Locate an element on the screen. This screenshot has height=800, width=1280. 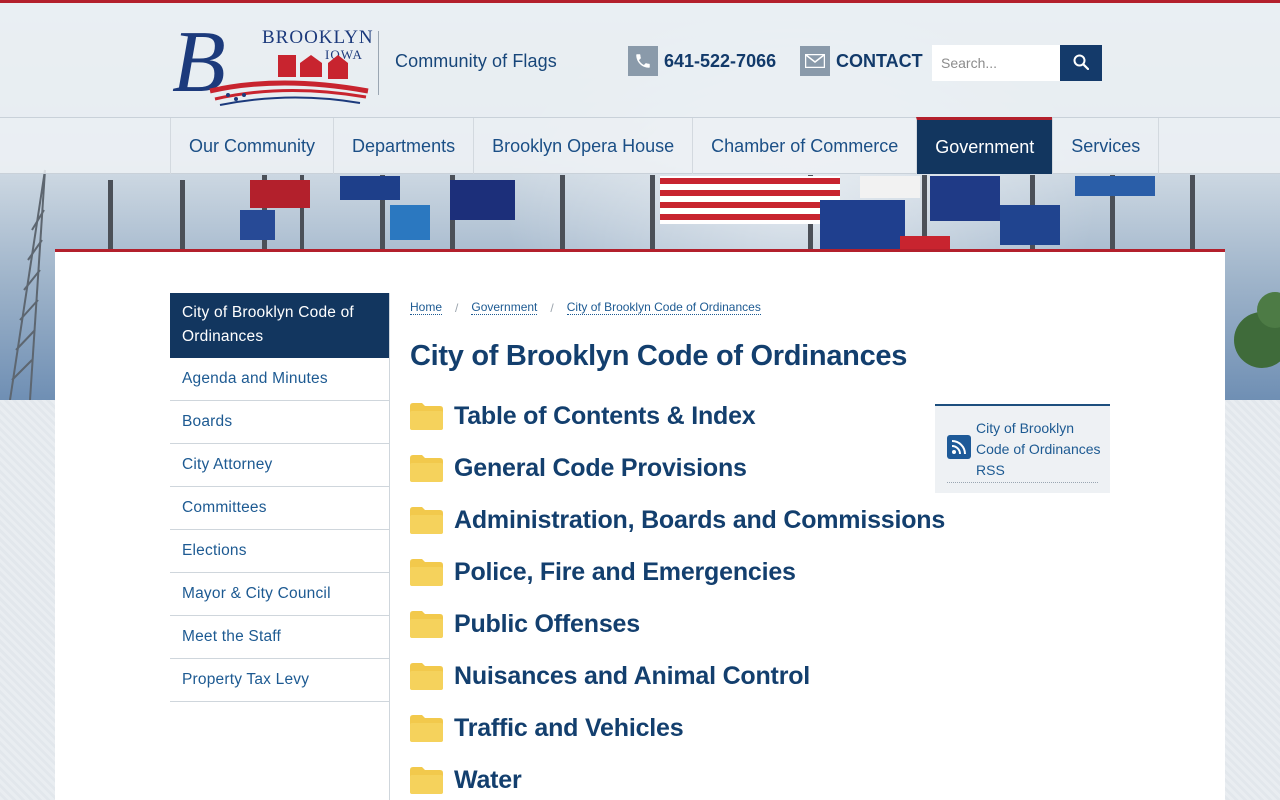
logo-state: IOWA is located at coordinates (344, 54).